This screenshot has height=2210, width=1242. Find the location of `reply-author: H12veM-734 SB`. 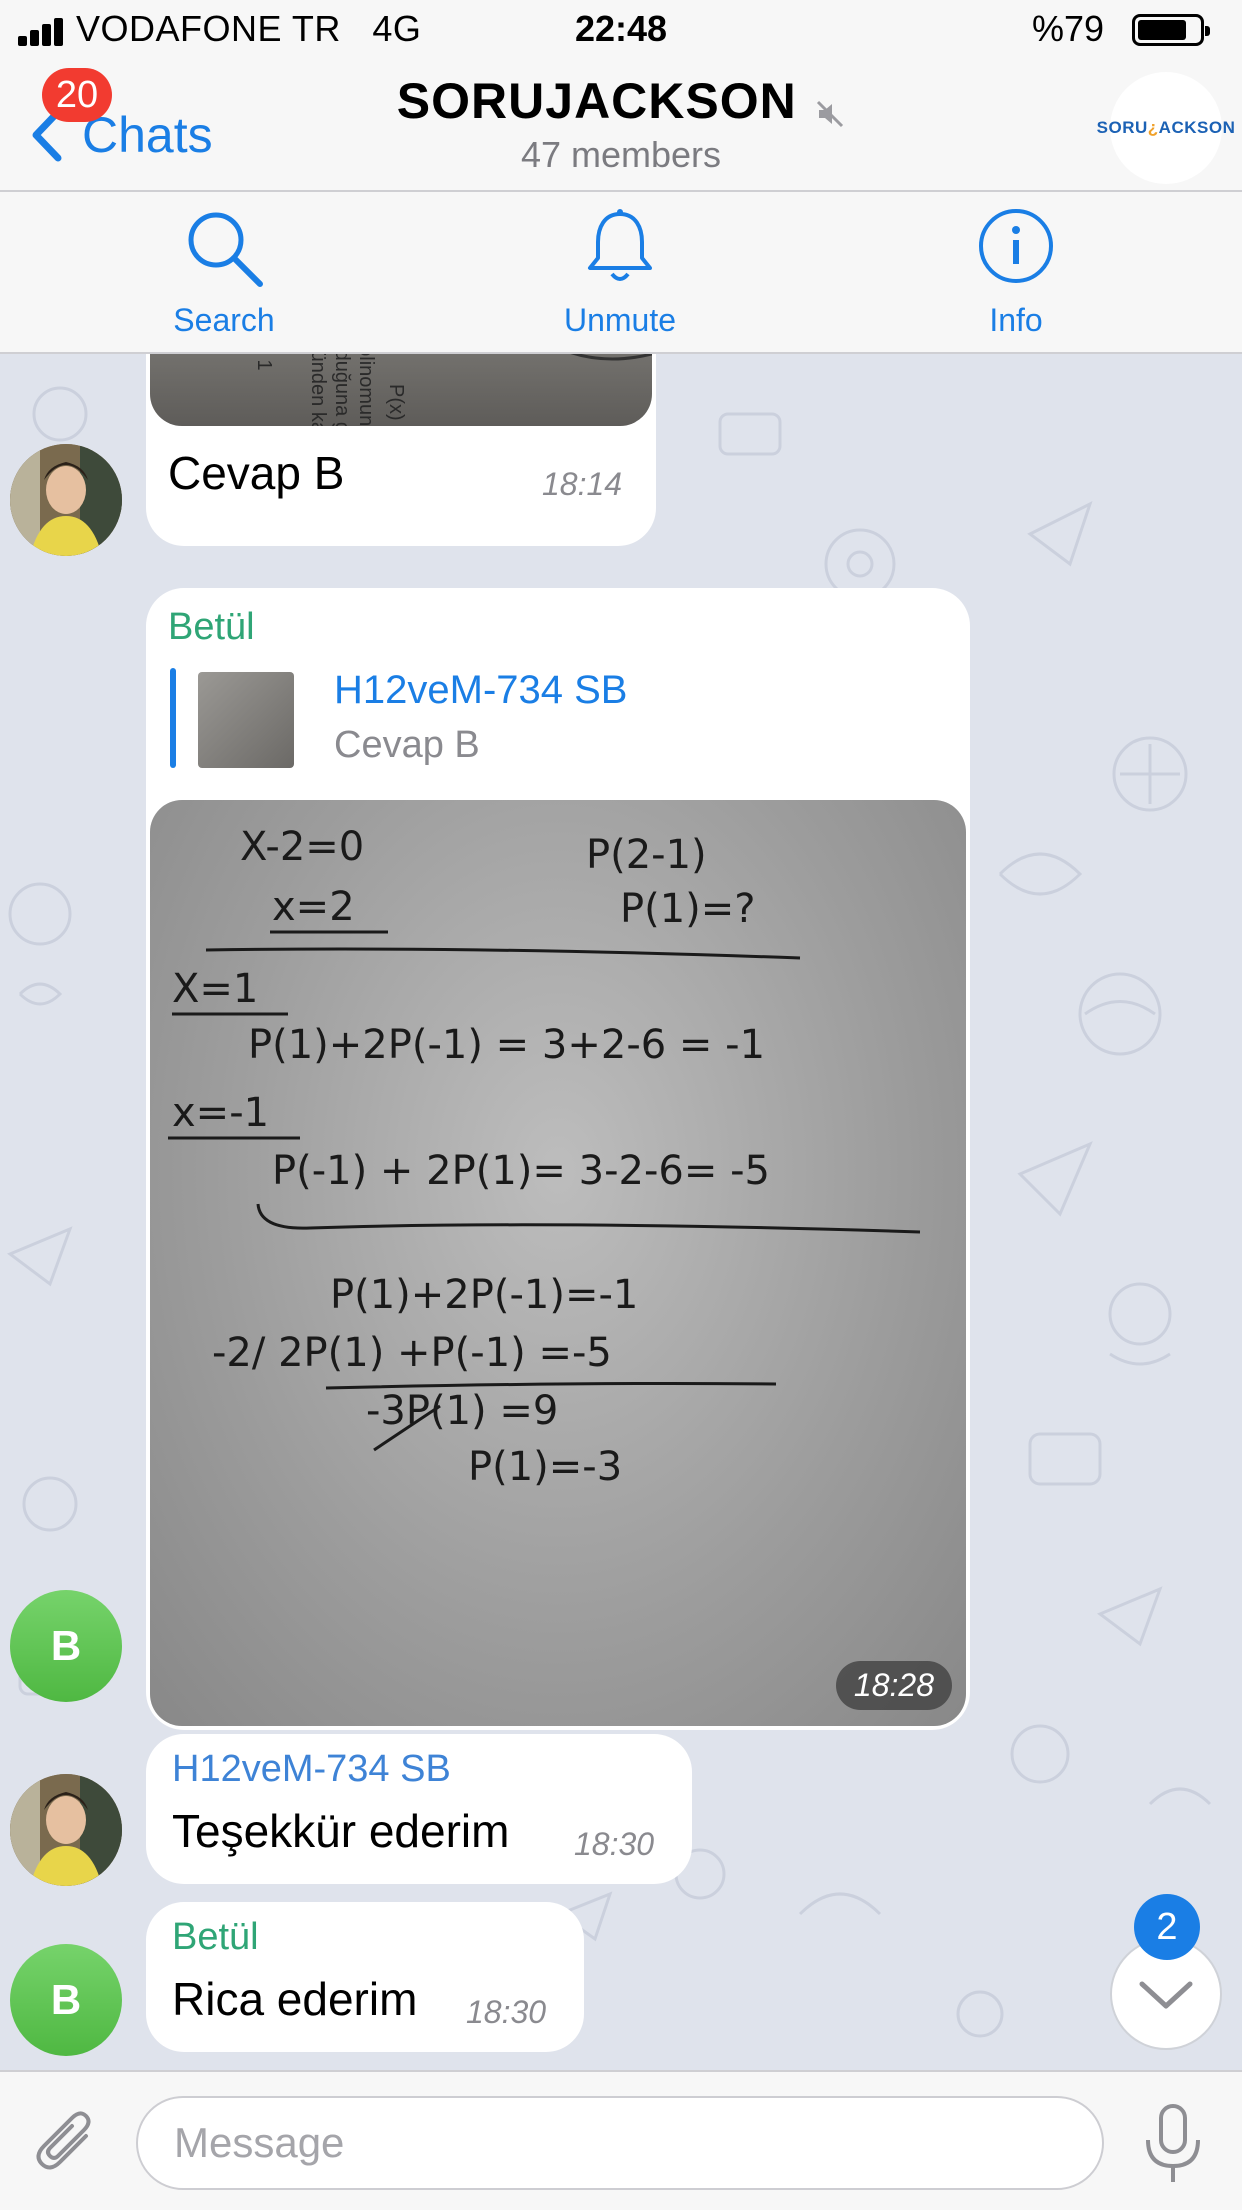

reply-author: H12veM-734 SB is located at coordinates (481, 690).